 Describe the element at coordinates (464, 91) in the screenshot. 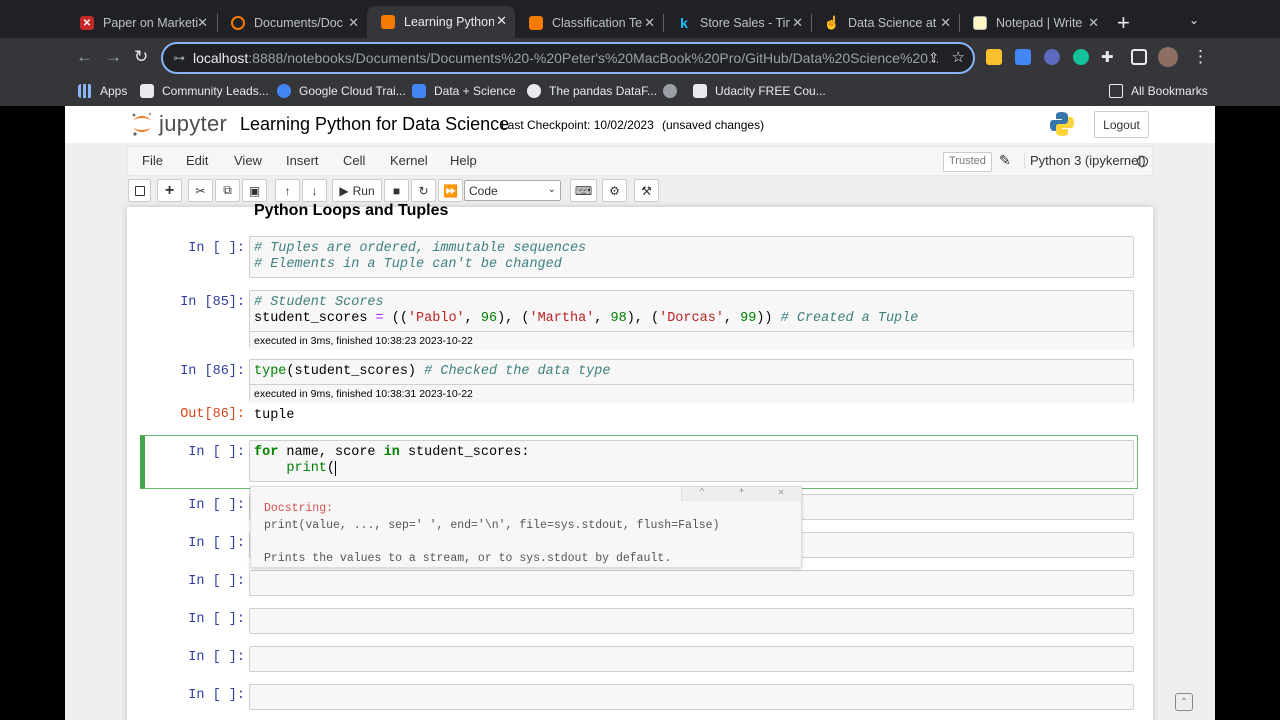

I see `bookmark-item: Data + Science` at that location.